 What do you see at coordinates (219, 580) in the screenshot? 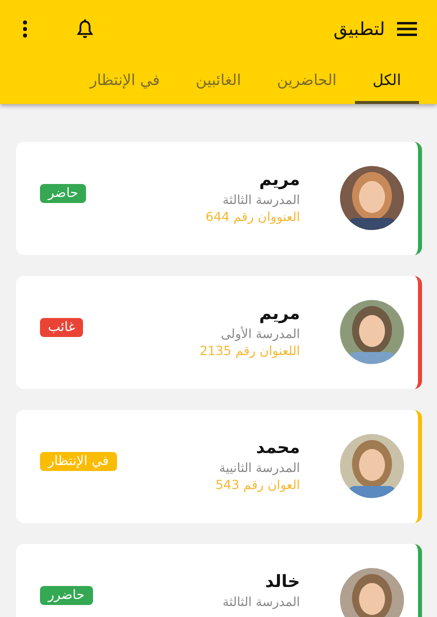
I see `student-card: خالد المدرسة الثالثة حاضرر` at bounding box center [219, 580].